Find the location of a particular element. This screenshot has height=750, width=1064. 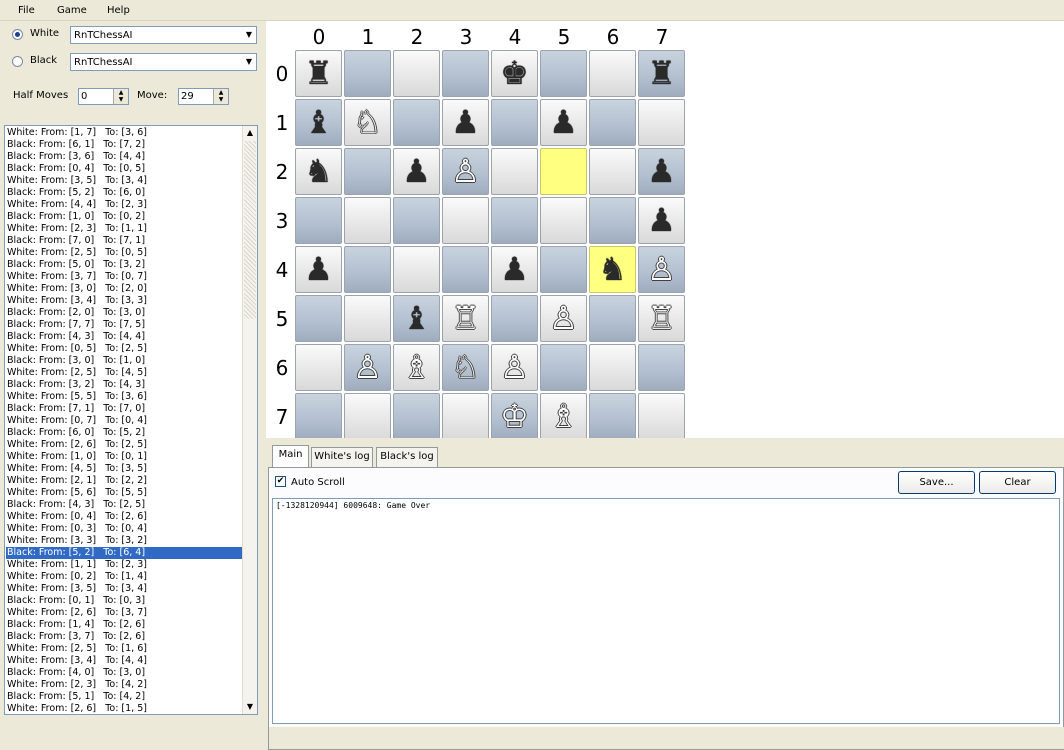

chess-piece: ♝ is located at coordinates (318, 122).